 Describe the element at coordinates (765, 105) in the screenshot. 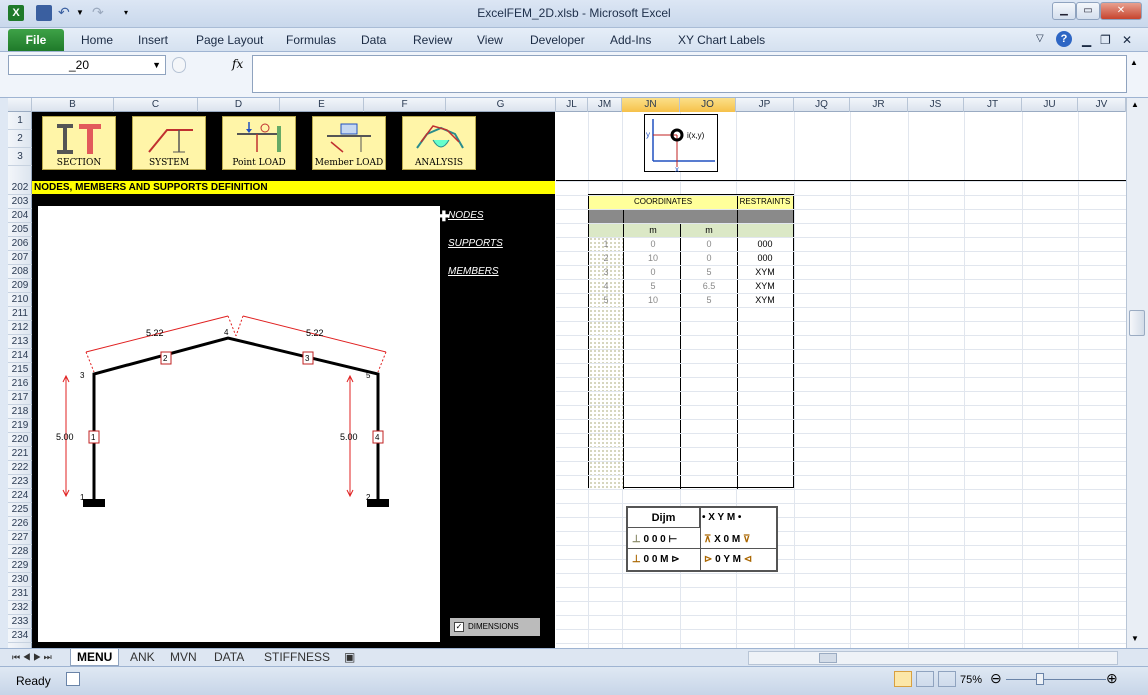

I see `col-header: JP` at that location.